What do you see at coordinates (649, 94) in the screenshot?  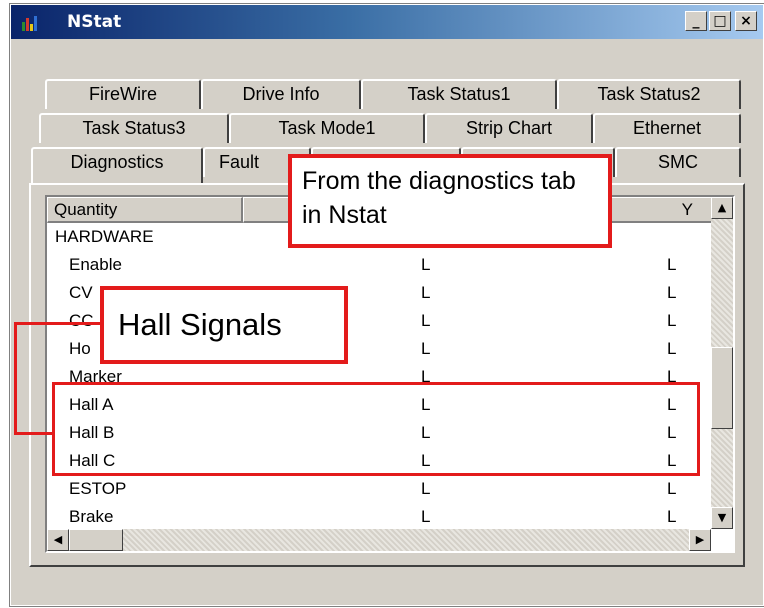 I see `tab-task-status2: Task Status2` at bounding box center [649, 94].